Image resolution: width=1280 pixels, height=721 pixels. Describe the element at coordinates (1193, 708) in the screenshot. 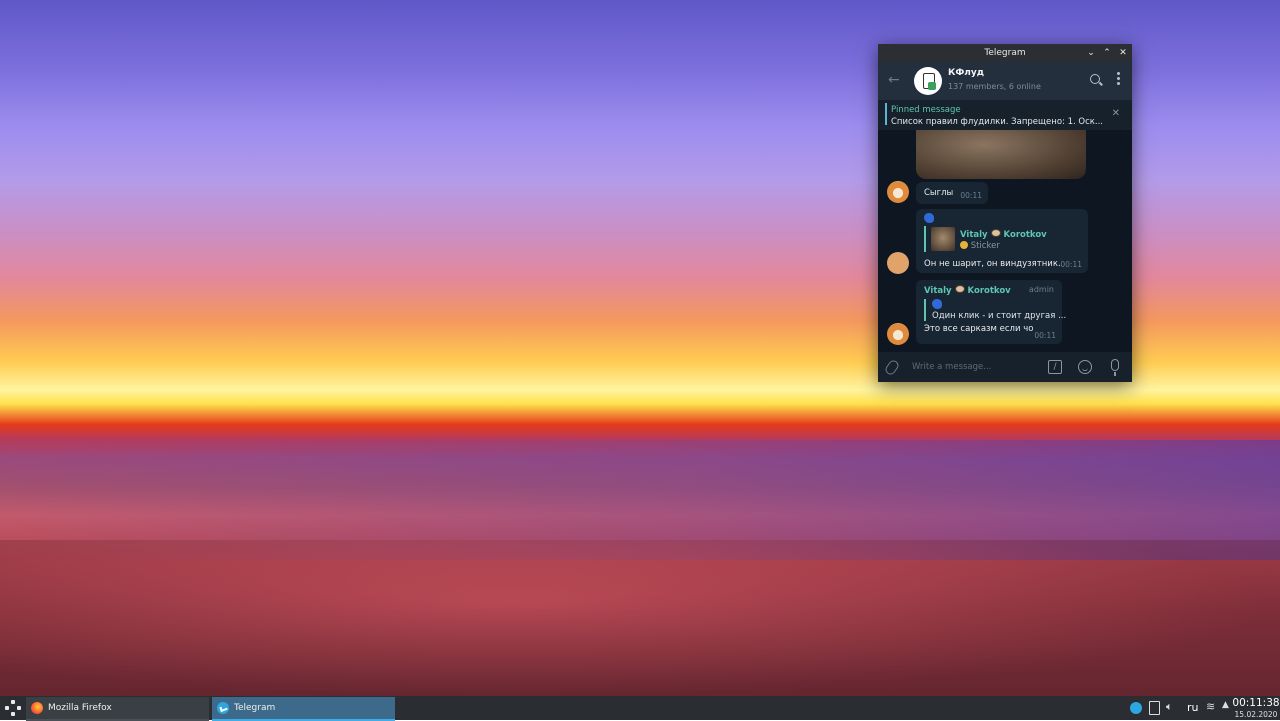

I see `keyboard-layout: ru` at that location.